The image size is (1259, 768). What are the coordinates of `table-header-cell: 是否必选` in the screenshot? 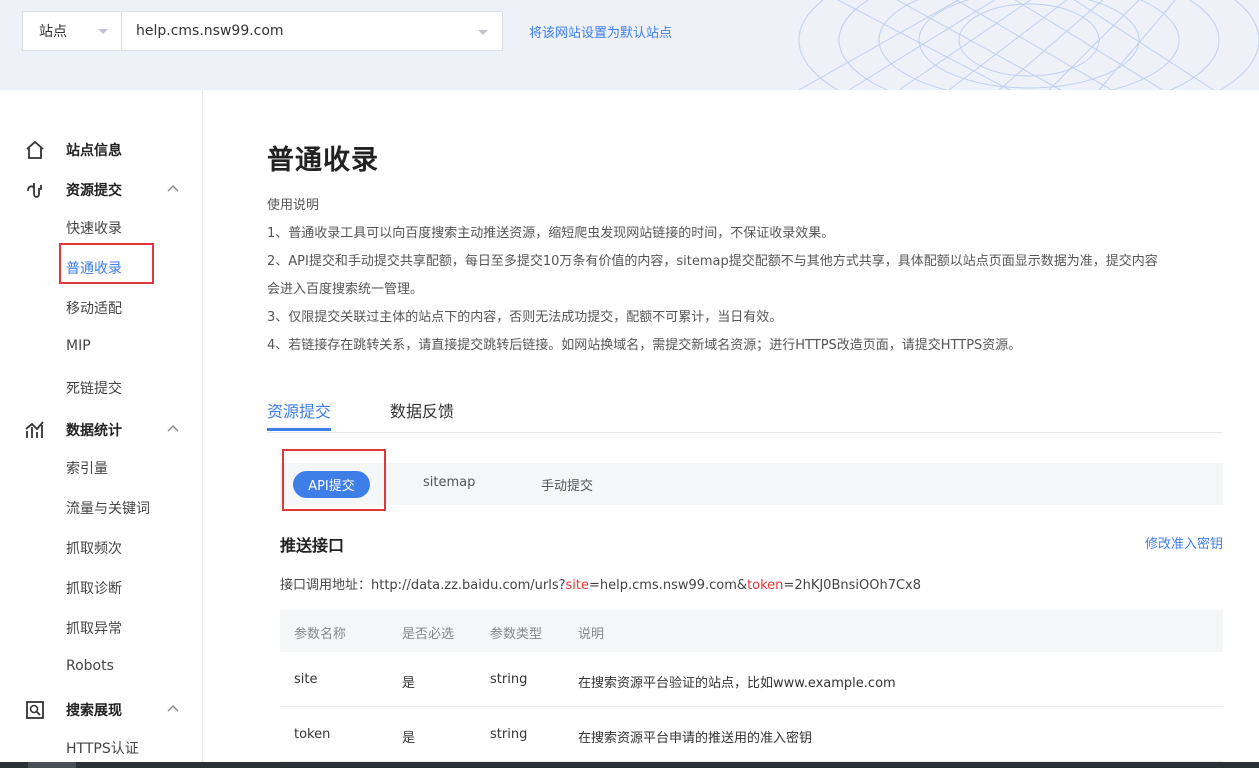 It's located at (428, 634).